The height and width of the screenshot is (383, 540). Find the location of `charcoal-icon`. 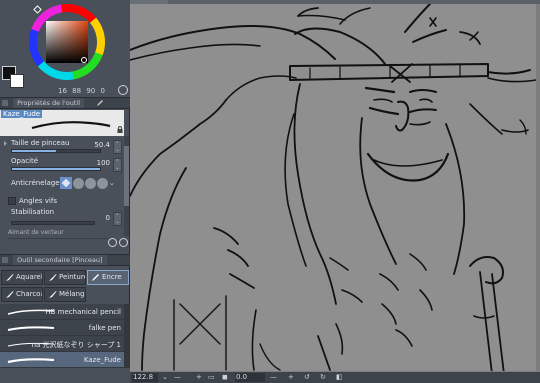

charcoal-icon is located at coordinates (10, 294).